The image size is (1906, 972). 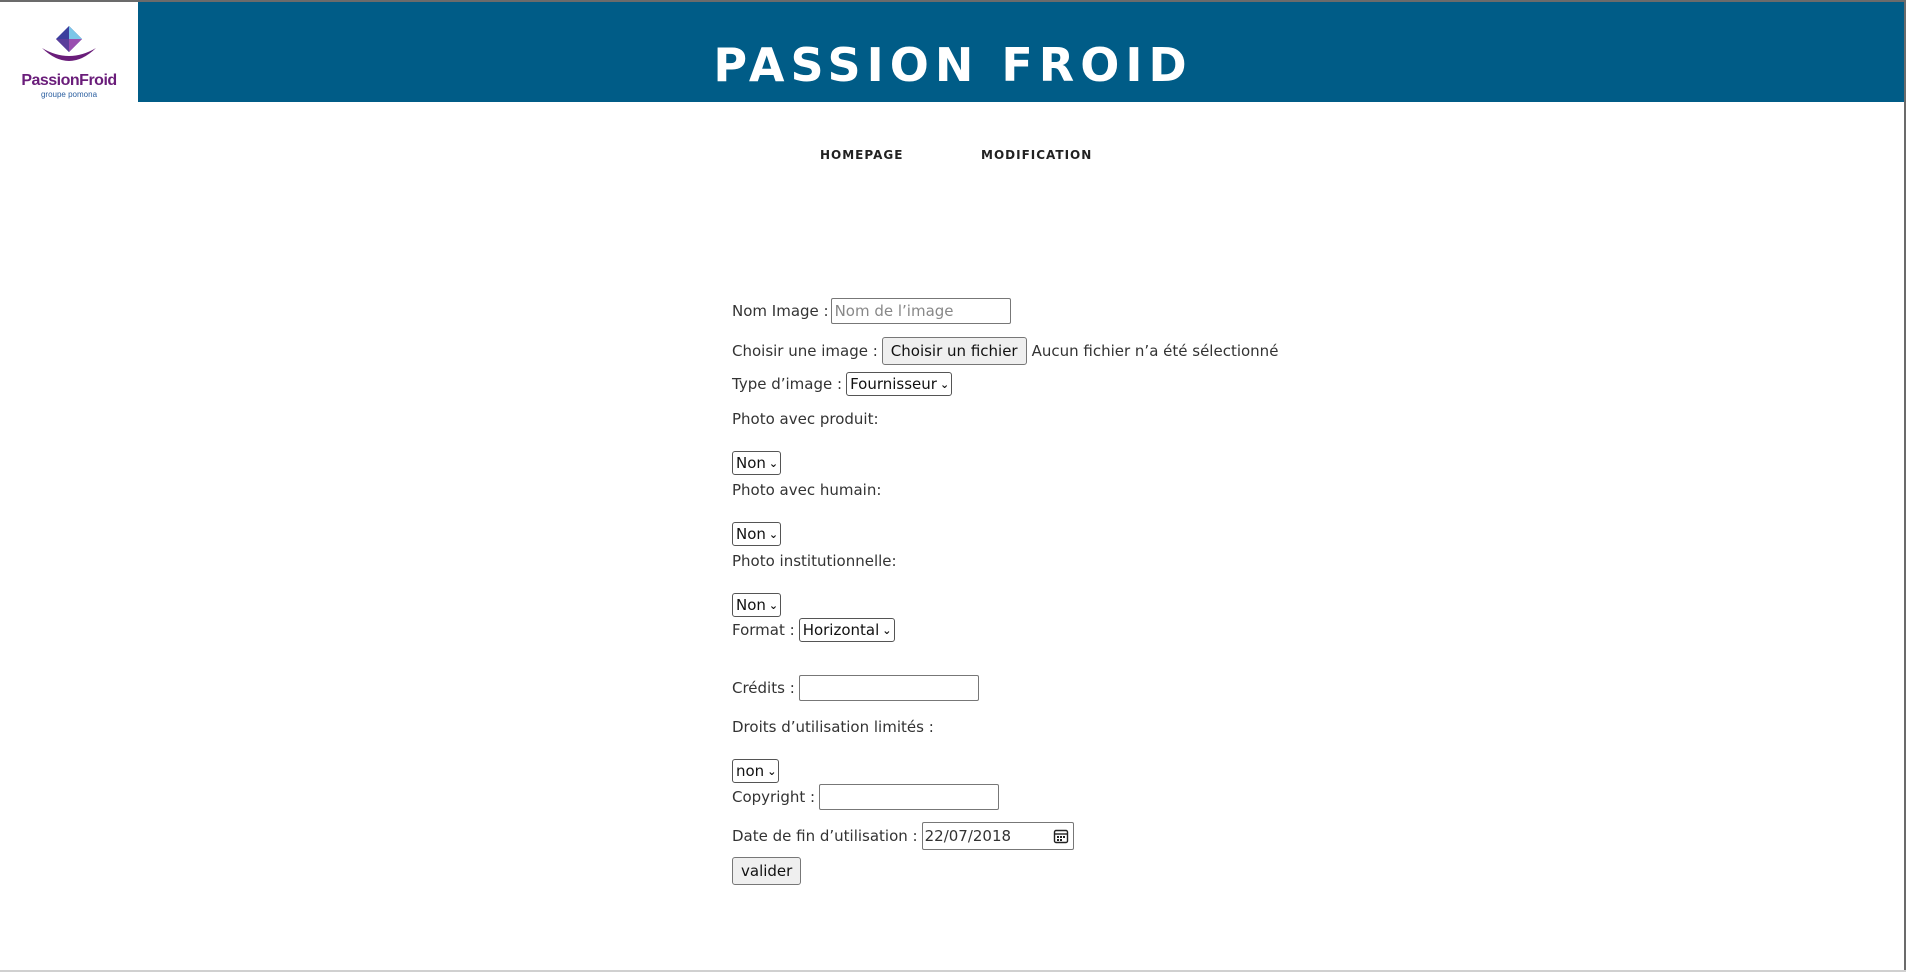 I want to click on row-date-fin: Date de fin d’utilisation : 22/07/2018, so click(x=903, y=836).